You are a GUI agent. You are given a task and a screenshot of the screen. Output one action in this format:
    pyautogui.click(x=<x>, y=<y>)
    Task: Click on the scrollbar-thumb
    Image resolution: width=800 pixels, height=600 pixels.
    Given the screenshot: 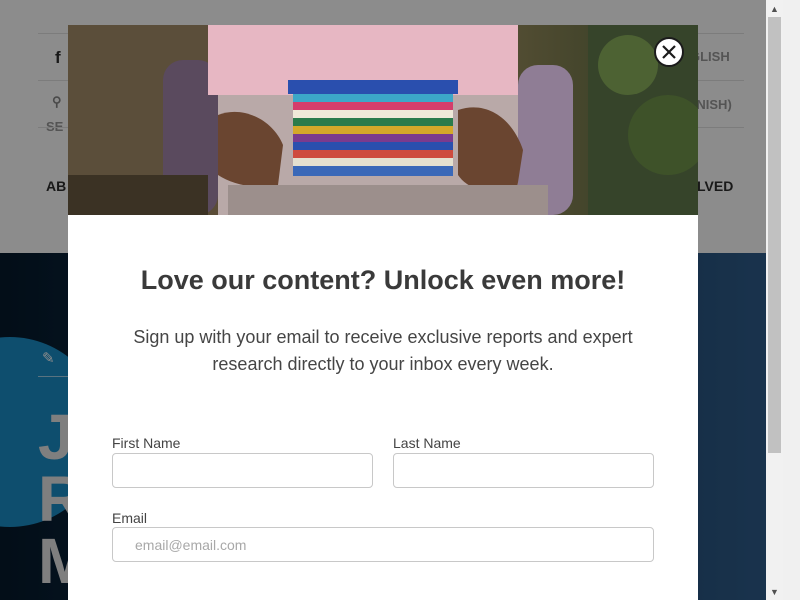 What is the action you would take?
    pyautogui.click(x=774, y=235)
    